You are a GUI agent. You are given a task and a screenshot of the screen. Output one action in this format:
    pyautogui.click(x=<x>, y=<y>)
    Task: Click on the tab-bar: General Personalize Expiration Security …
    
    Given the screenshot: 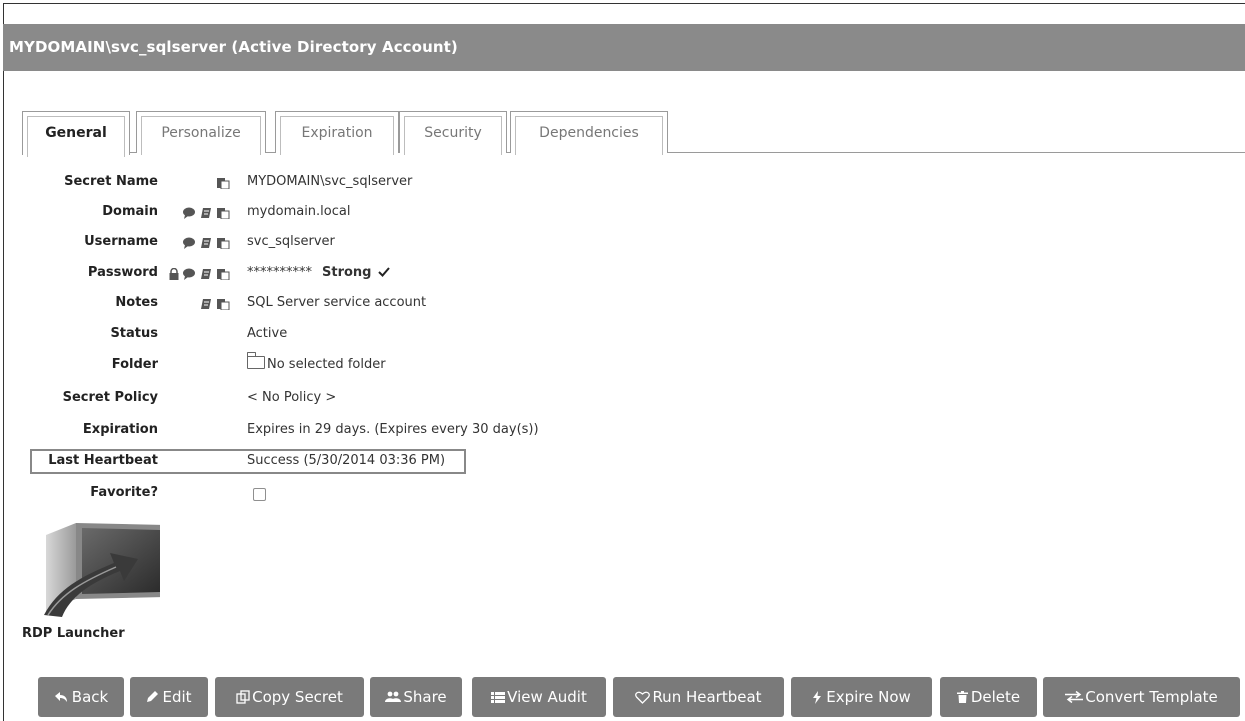 What is the action you would take?
    pyautogui.click(x=633, y=134)
    